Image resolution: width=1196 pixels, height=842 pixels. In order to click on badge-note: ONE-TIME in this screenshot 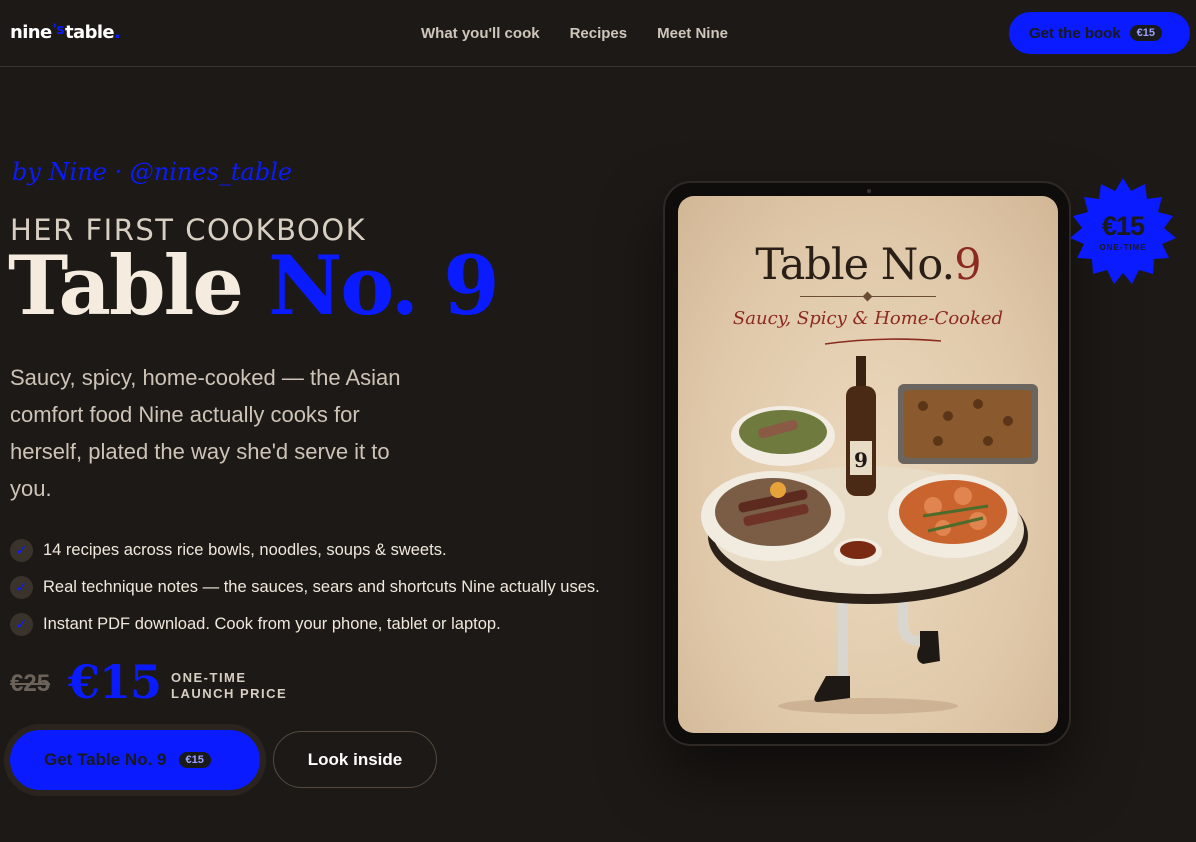, I will do `click(1123, 247)`.